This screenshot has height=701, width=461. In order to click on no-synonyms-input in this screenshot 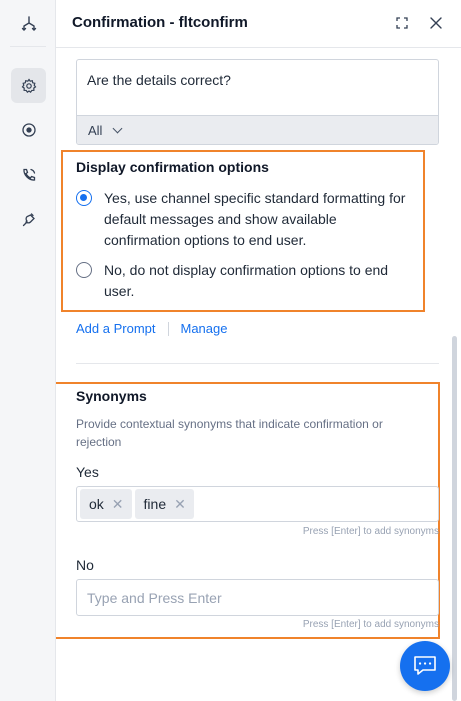, I will do `click(257, 597)`.